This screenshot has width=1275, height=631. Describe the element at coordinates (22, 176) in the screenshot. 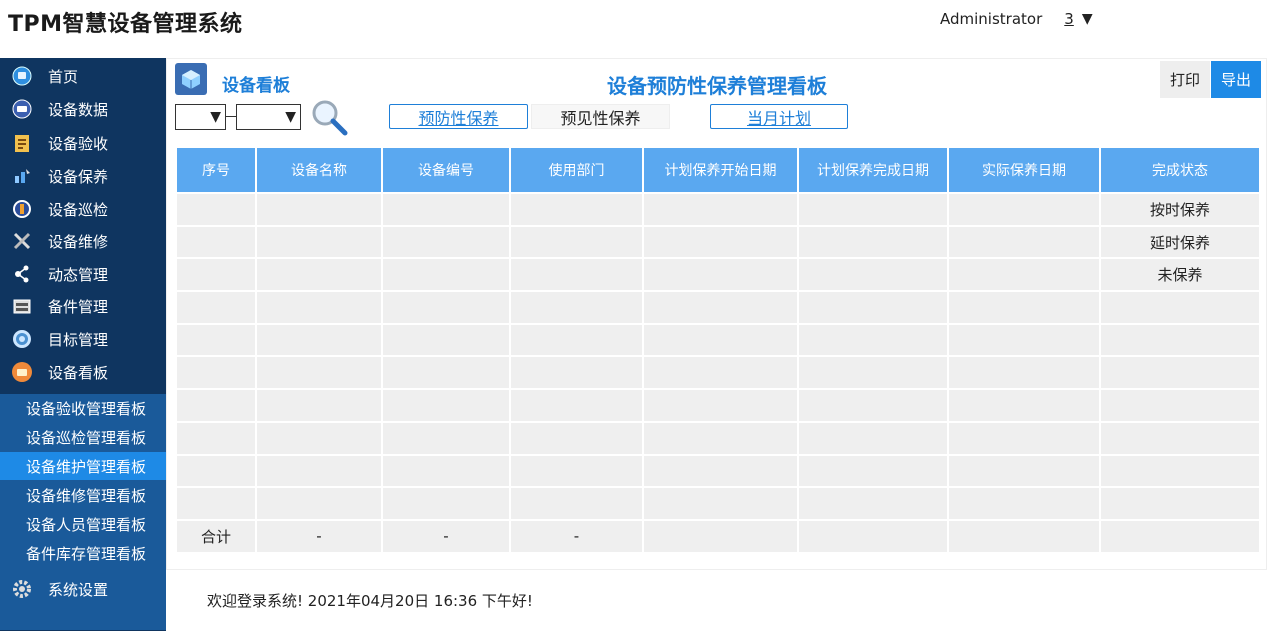

I see `maintenance-icon` at that location.